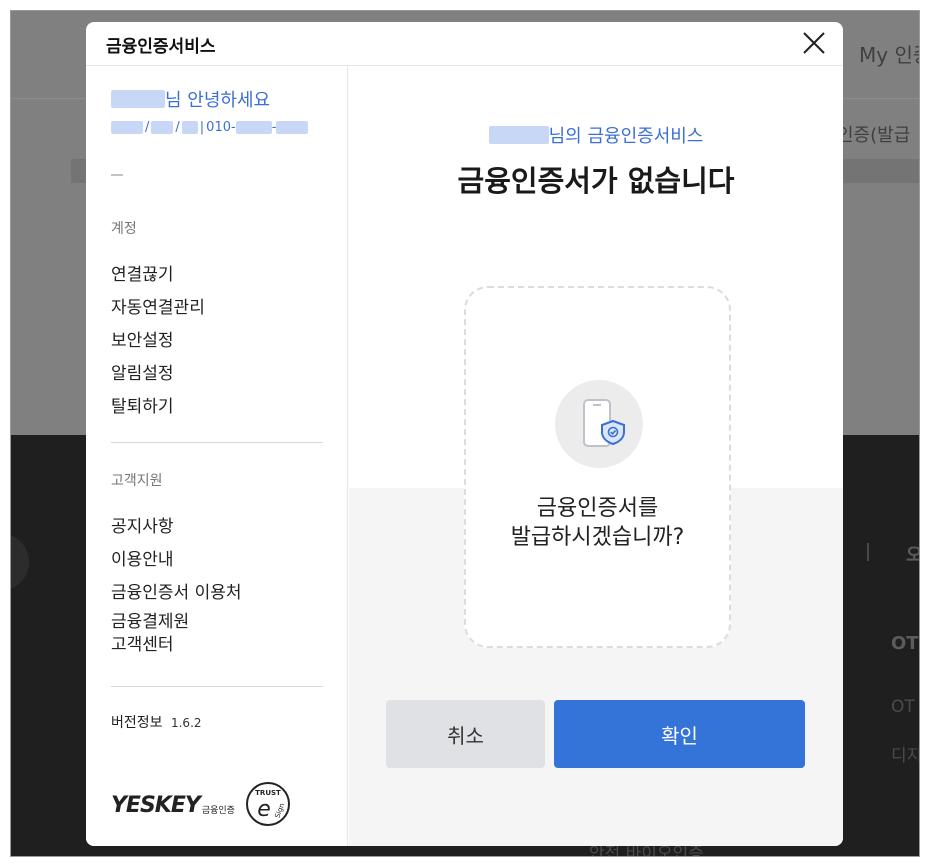  Describe the element at coordinates (264, 809) in the screenshot. I see `trust-logo-e: e` at that location.